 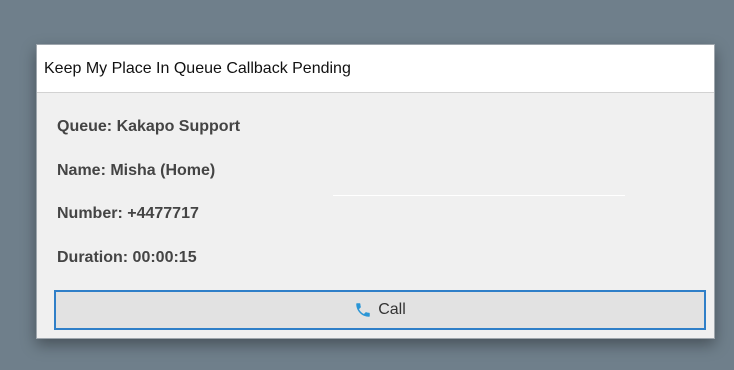 What do you see at coordinates (149, 126) in the screenshot?
I see `queue-label: Queue: Kakapo Support` at bounding box center [149, 126].